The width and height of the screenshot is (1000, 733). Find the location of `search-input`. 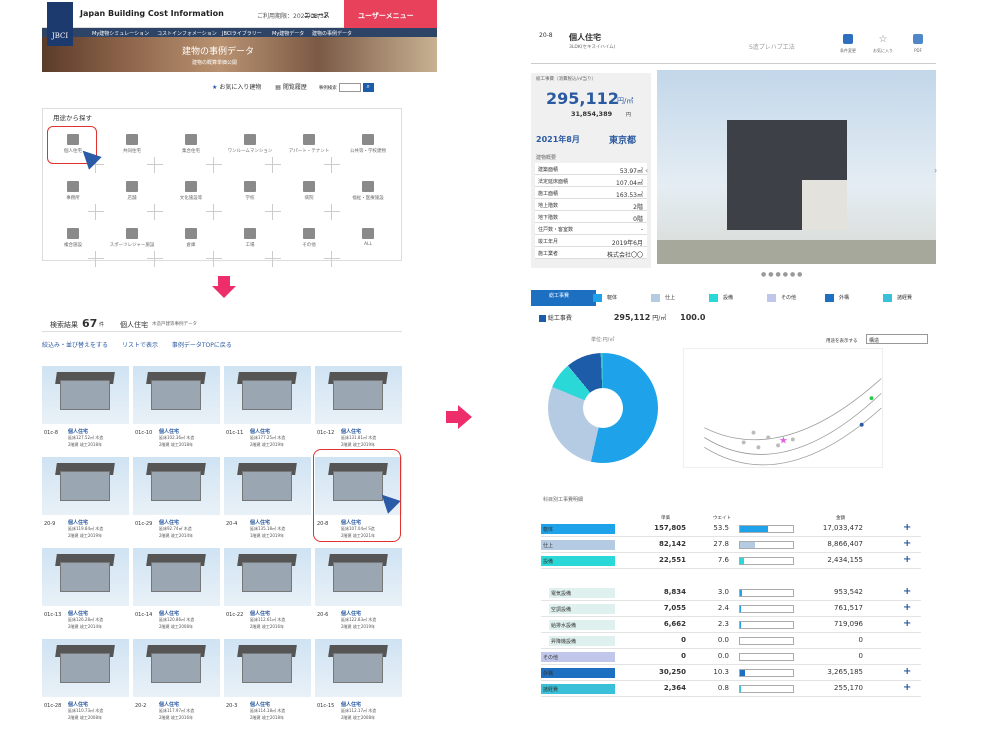

search-input is located at coordinates (349, 87).